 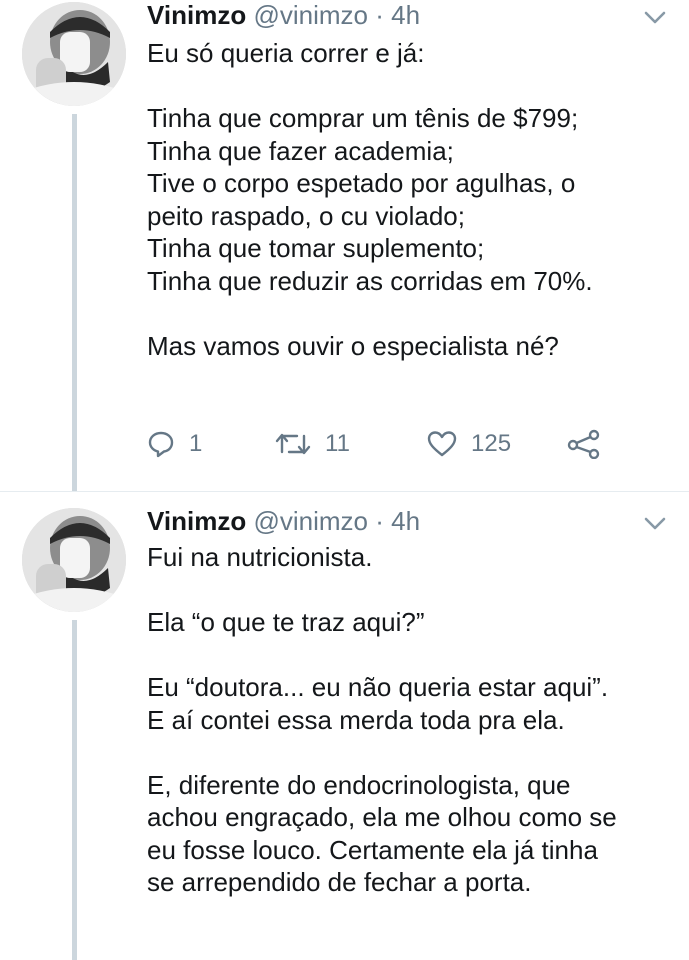 What do you see at coordinates (300, 150) in the screenshot?
I see `tweet-text-line: Tinha que fazer academia;` at bounding box center [300, 150].